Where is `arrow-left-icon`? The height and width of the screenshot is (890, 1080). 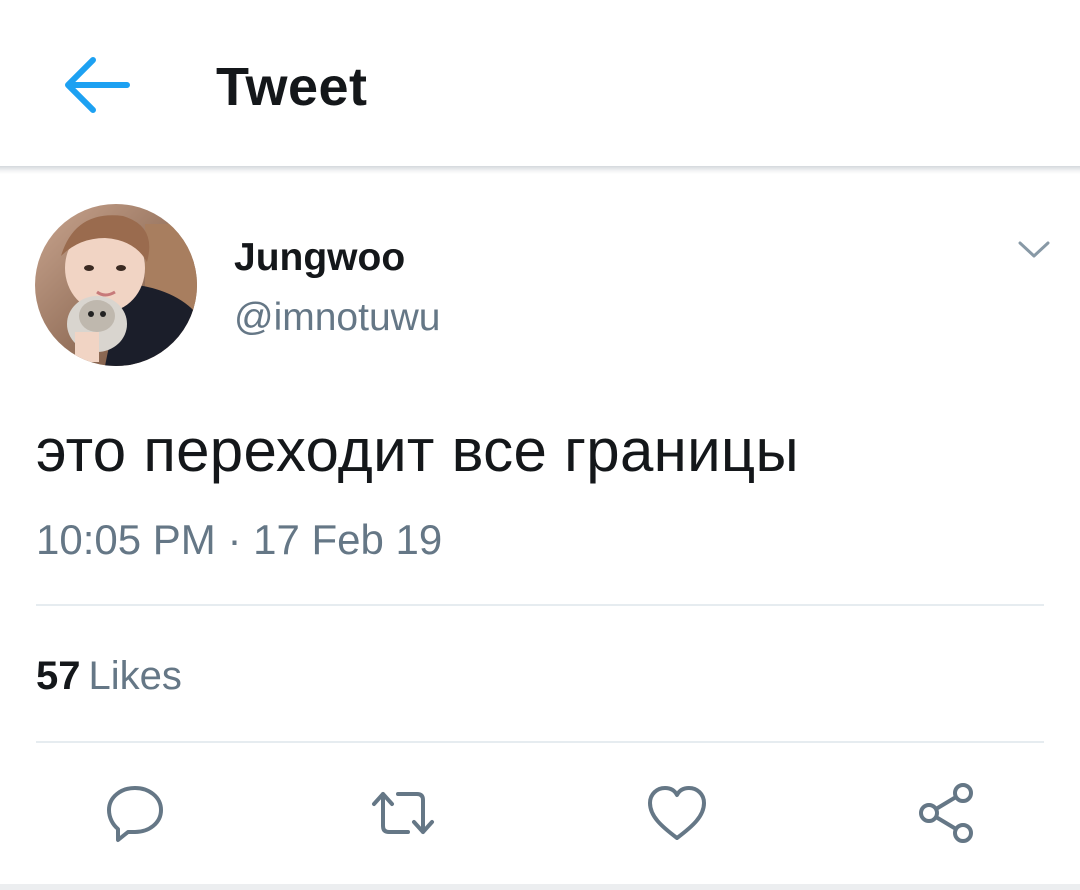 arrow-left-icon is located at coordinates (97, 85).